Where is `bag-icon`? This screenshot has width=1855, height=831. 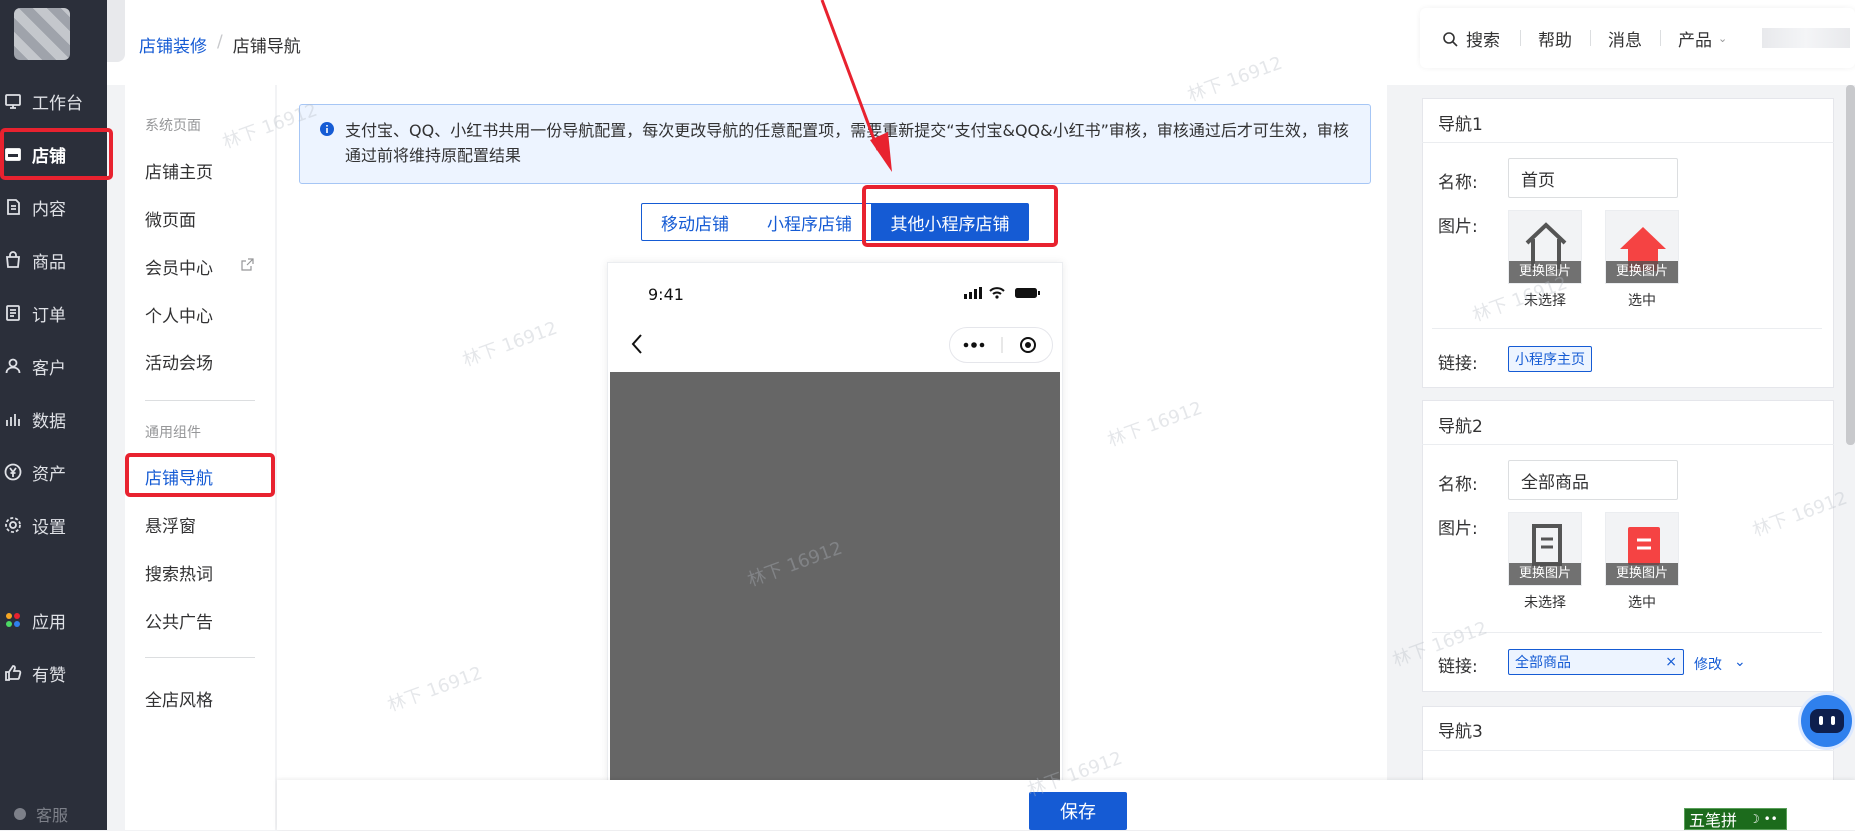 bag-icon is located at coordinates (13, 260).